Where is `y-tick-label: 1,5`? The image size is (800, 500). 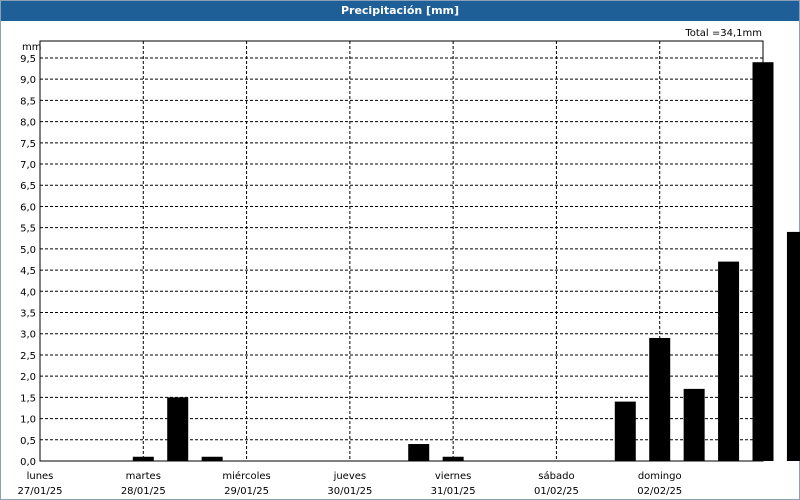
y-tick-label: 1,5 is located at coordinates (28, 398).